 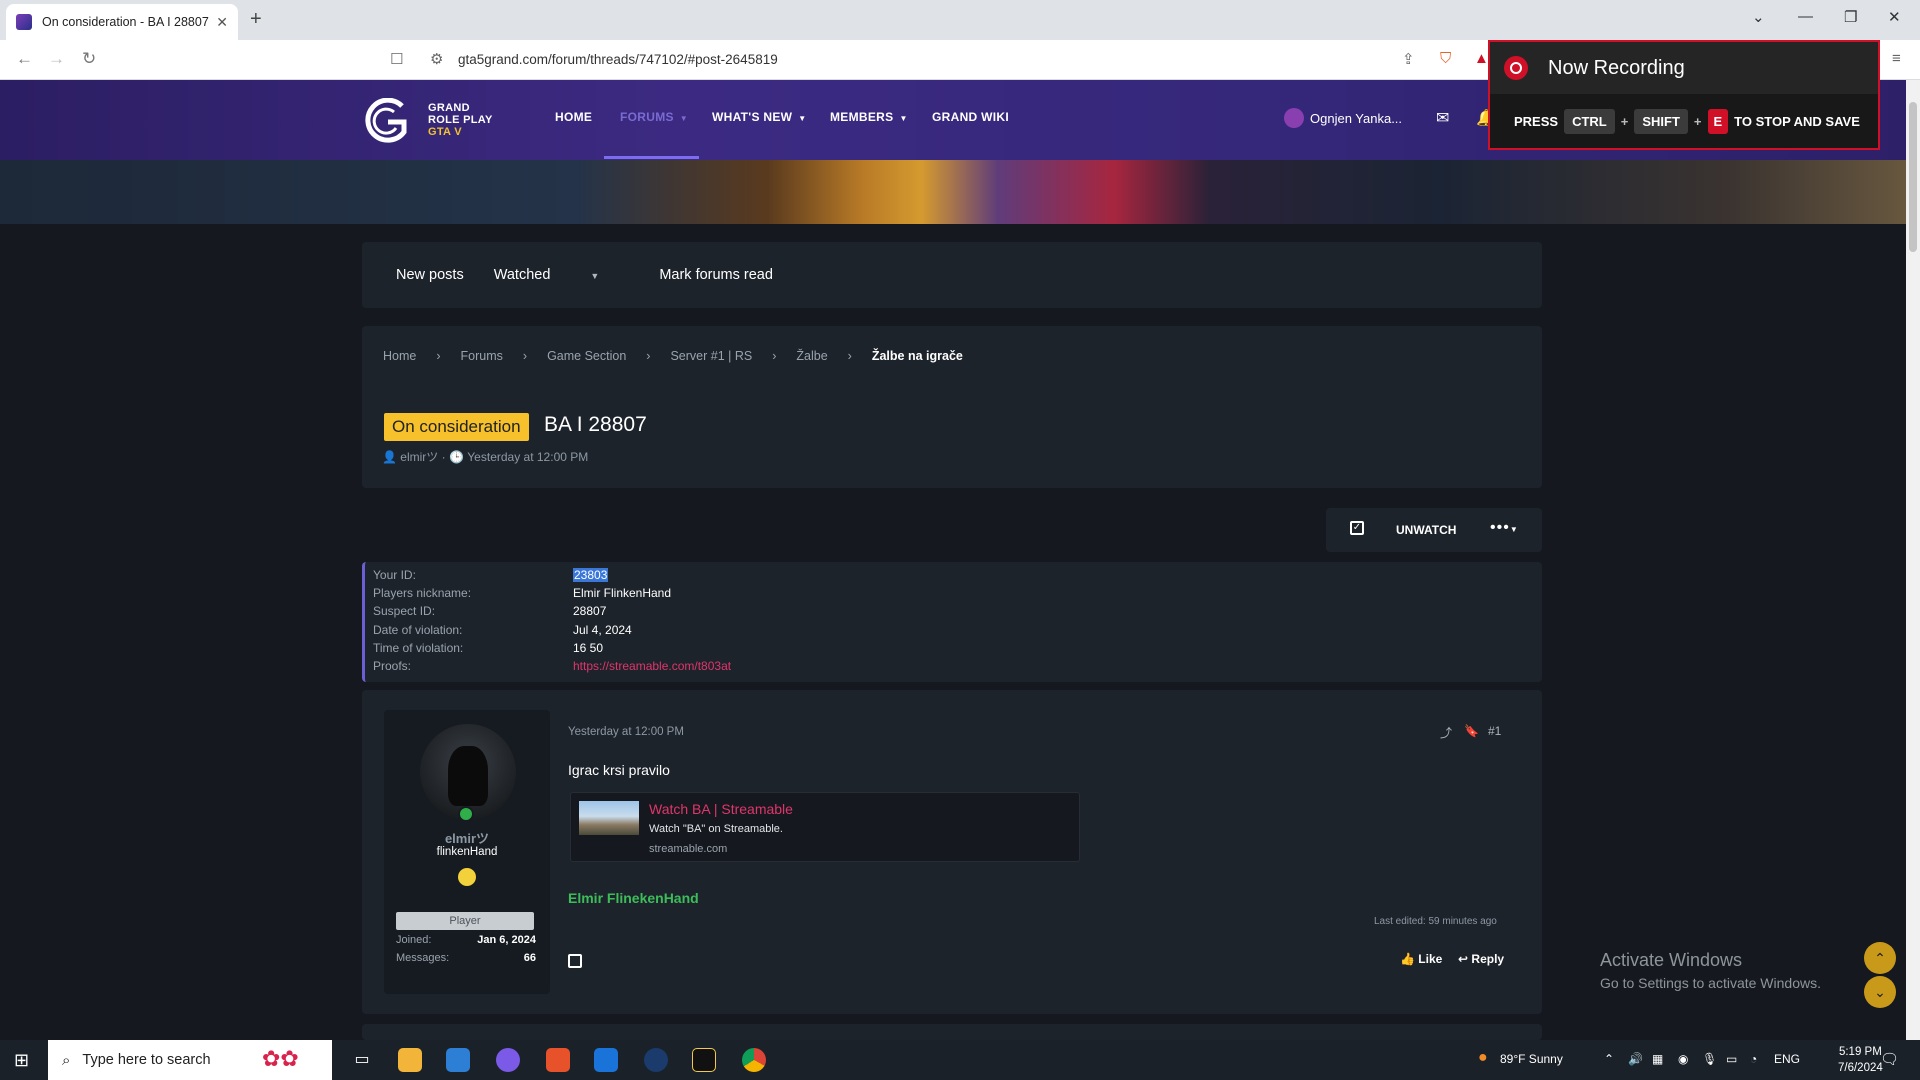 What do you see at coordinates (609, 818) in the screenshot?
I see `embed-thumbnail` at bounding box center [609, 818].